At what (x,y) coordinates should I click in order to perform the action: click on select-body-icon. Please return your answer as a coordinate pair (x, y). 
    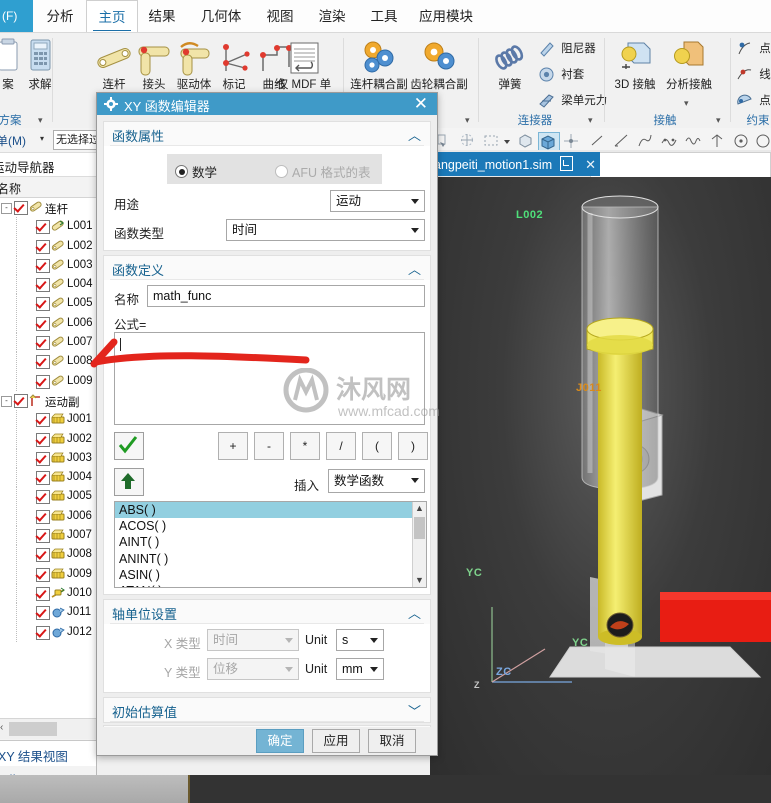
    Looking at the image, I should click on (468, 142).